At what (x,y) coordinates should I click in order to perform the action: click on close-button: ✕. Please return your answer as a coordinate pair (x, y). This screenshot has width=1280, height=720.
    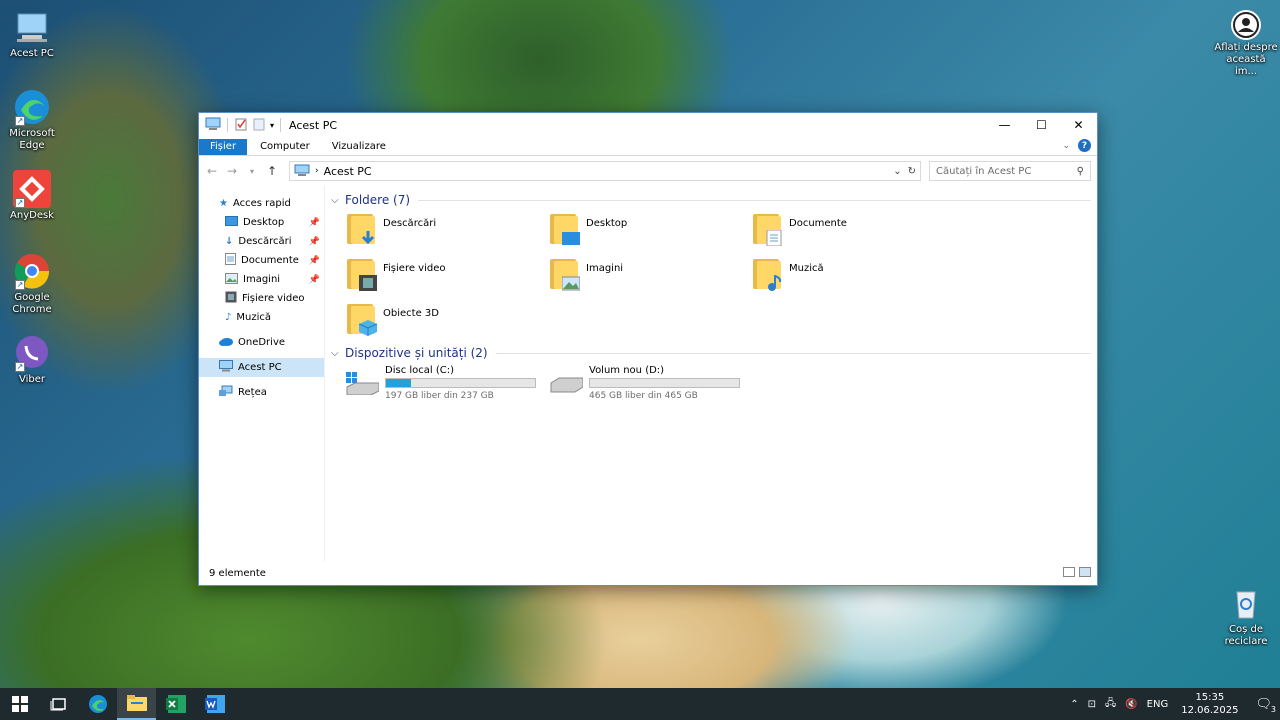
    Looking at the image, I should click on (1078, 125).